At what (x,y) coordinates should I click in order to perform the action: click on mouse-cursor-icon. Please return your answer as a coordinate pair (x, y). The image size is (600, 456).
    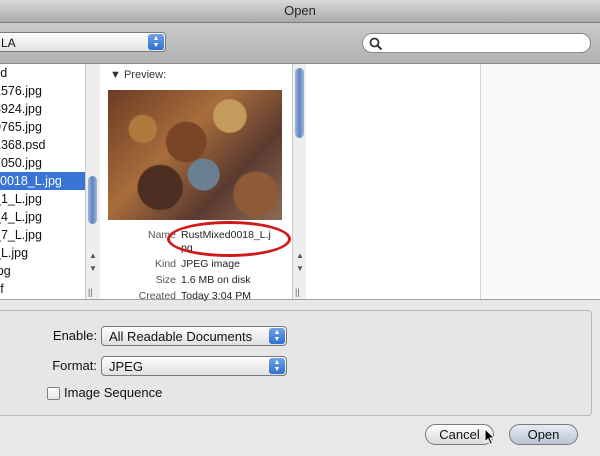
    Looking at the image, I should click on (490, 437).